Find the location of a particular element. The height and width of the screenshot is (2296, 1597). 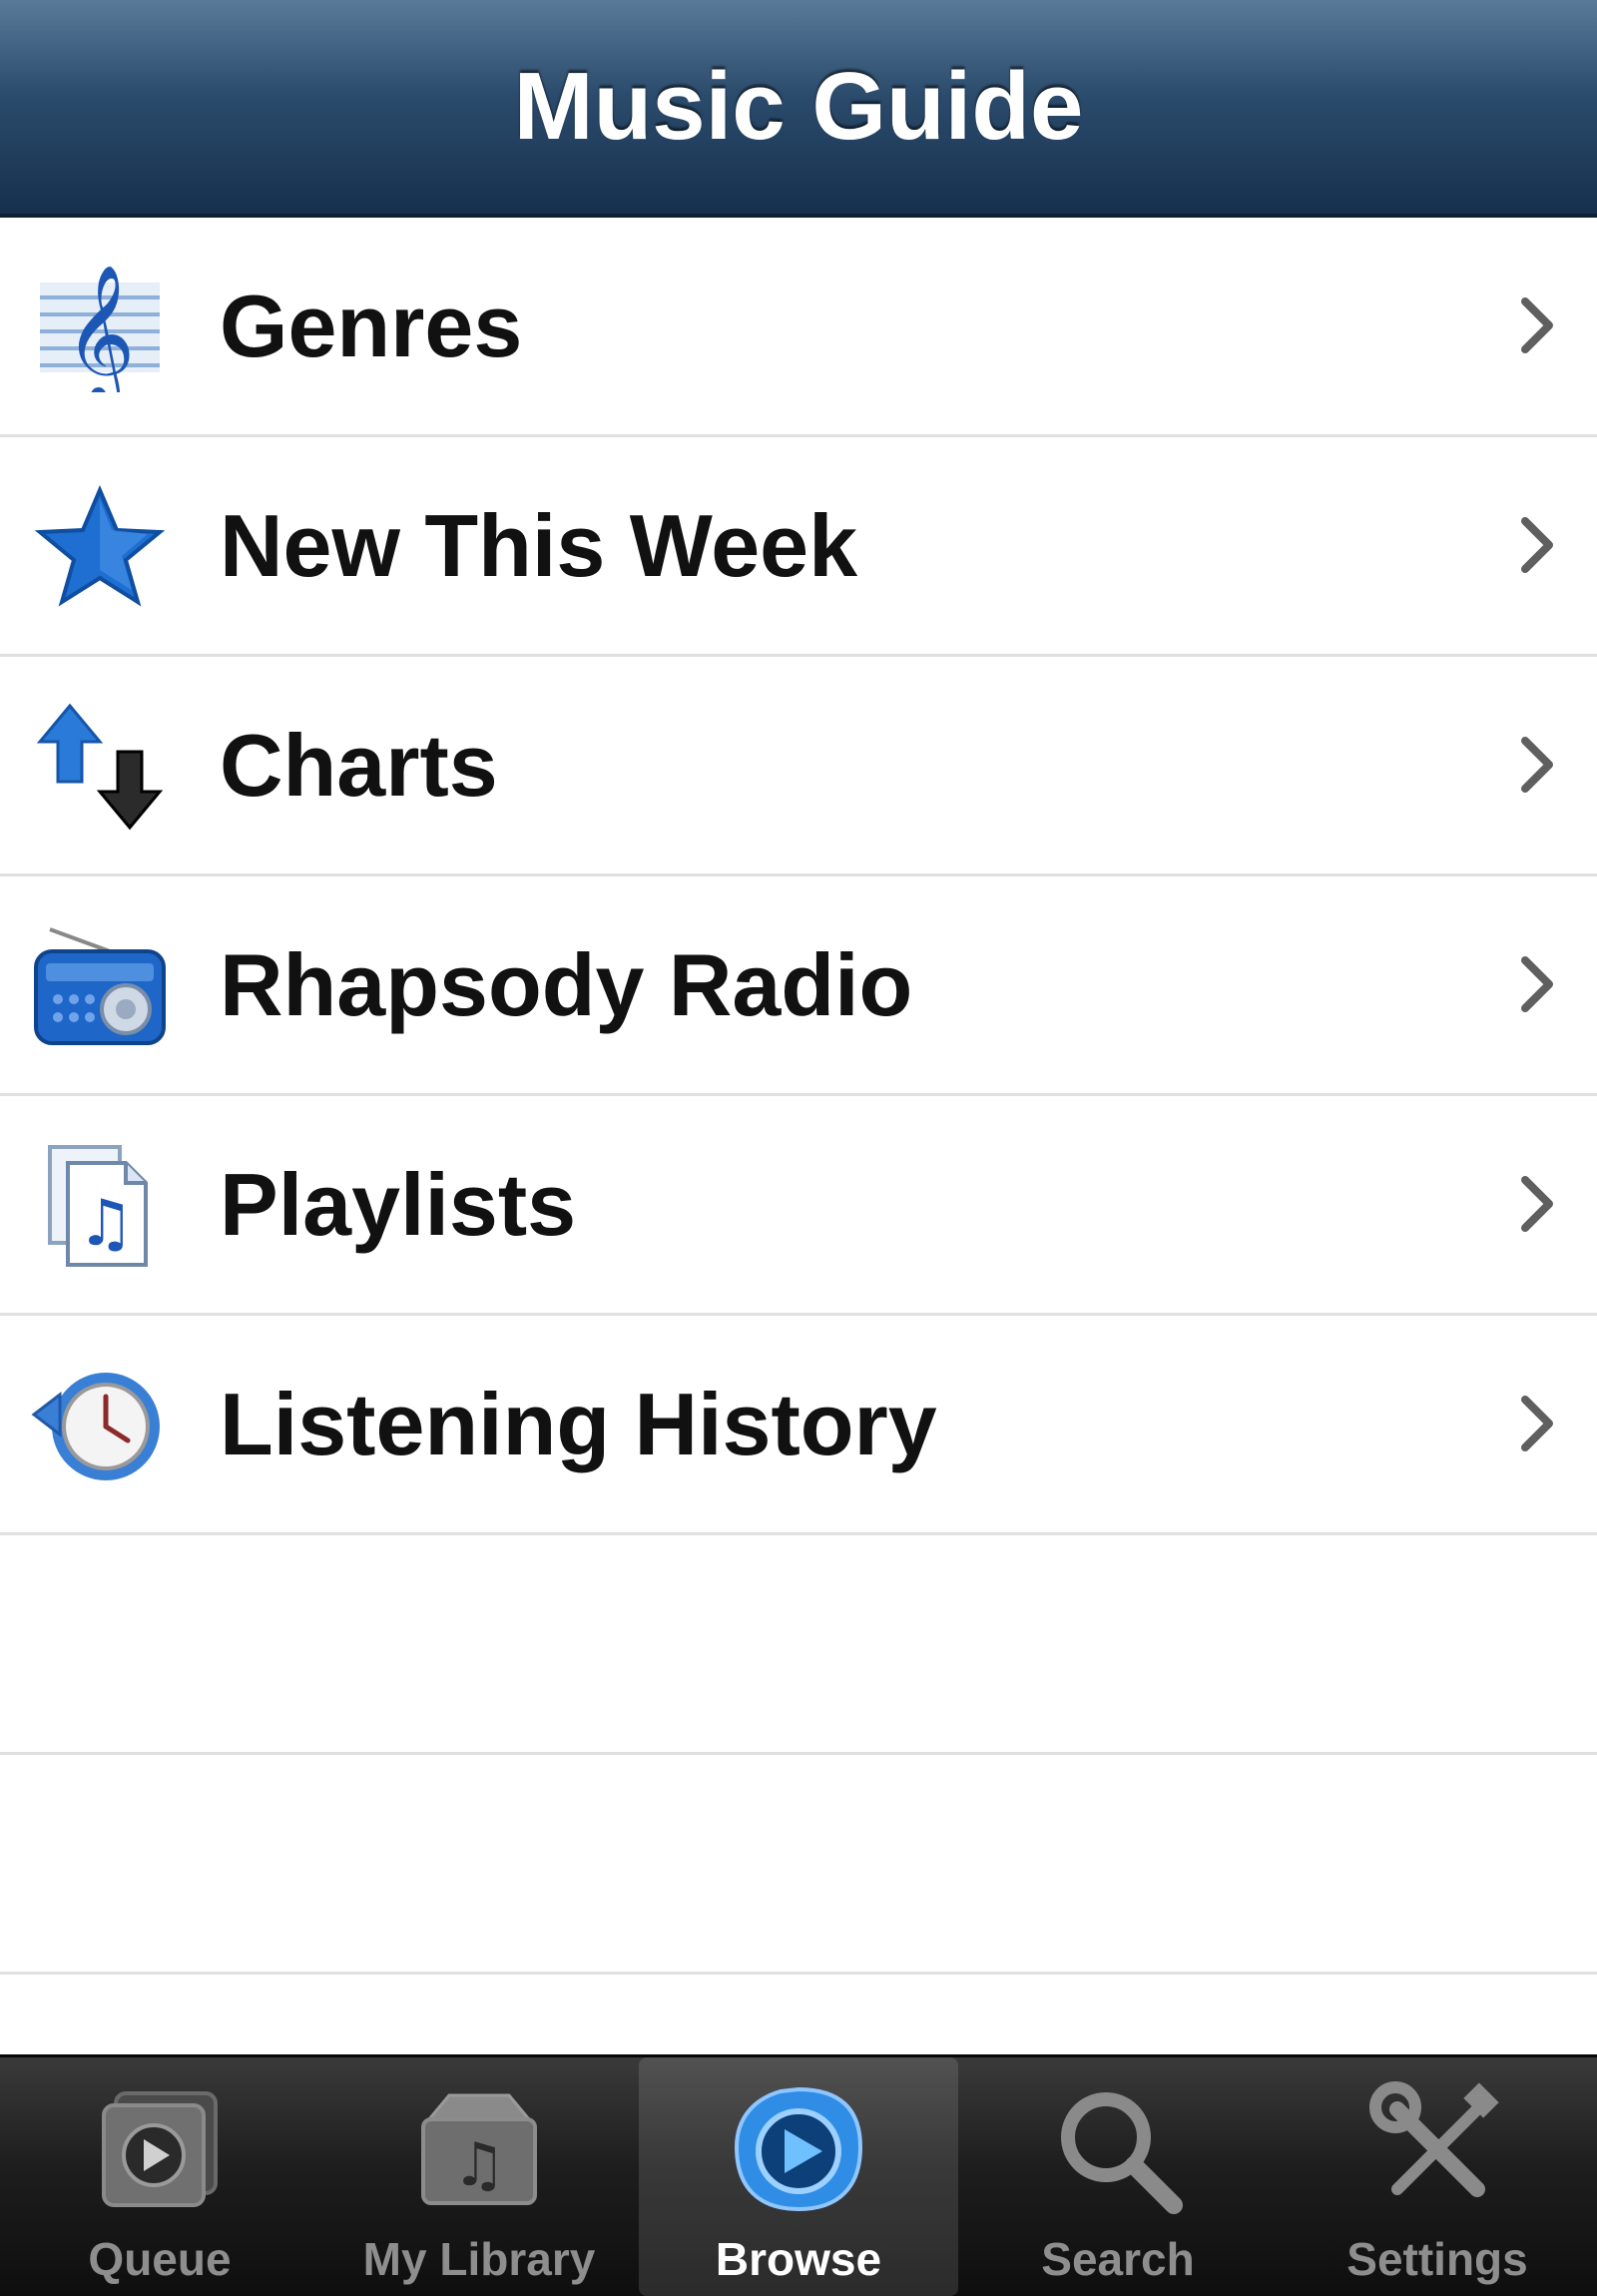

history-clock-icon is located at coordinates (100, 1426).